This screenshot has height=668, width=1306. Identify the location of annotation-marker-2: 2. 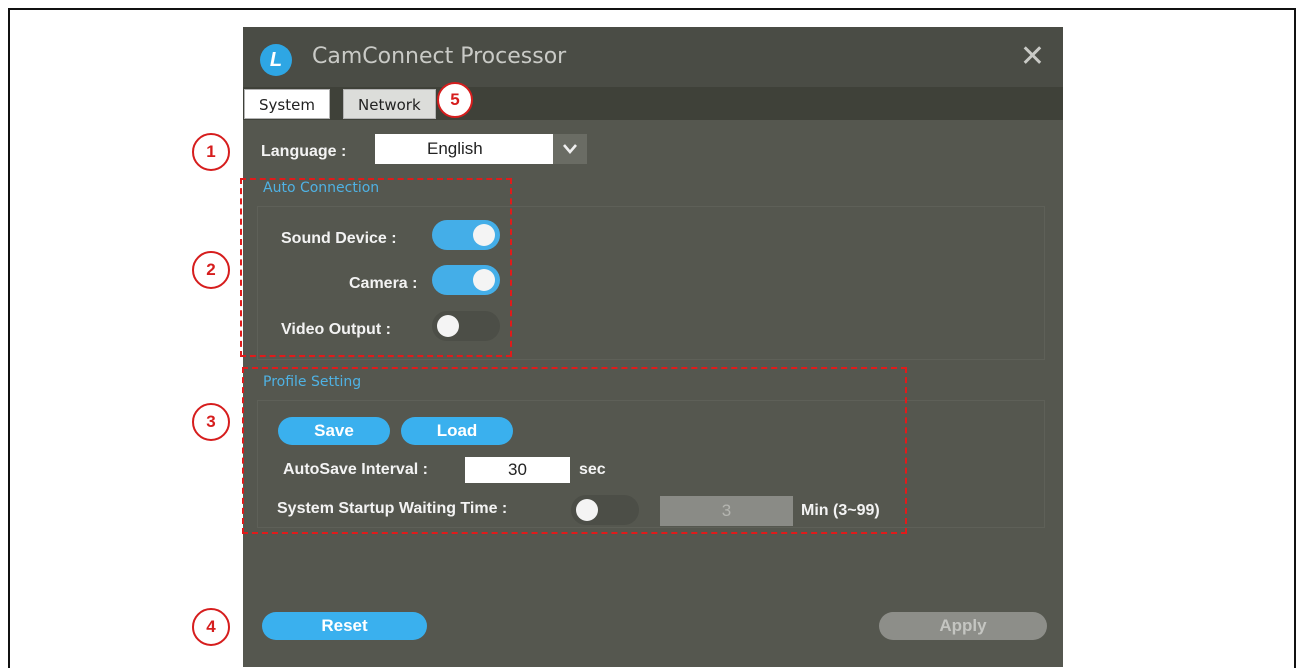
(211, 270).